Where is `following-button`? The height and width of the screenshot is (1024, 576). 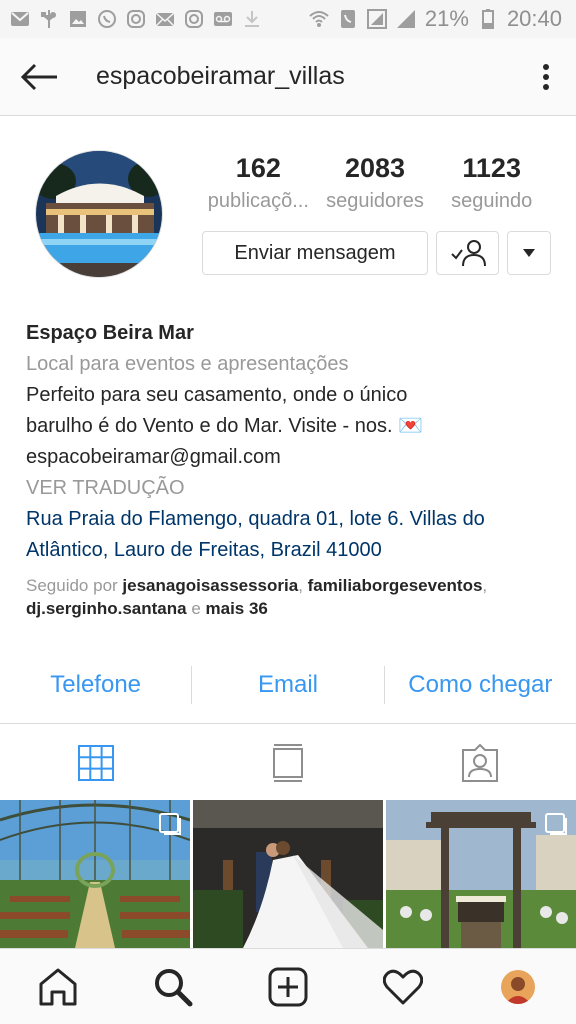
following-button is located at coordinates (467, 253).